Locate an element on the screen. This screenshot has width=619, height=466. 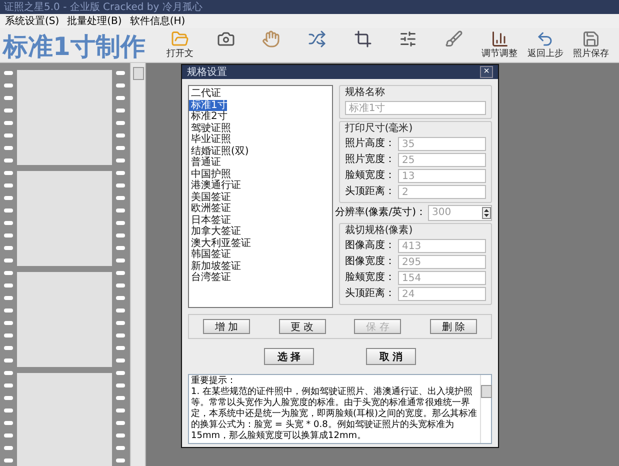
list-item: 中国护照 is located at coordinates (210, 174).